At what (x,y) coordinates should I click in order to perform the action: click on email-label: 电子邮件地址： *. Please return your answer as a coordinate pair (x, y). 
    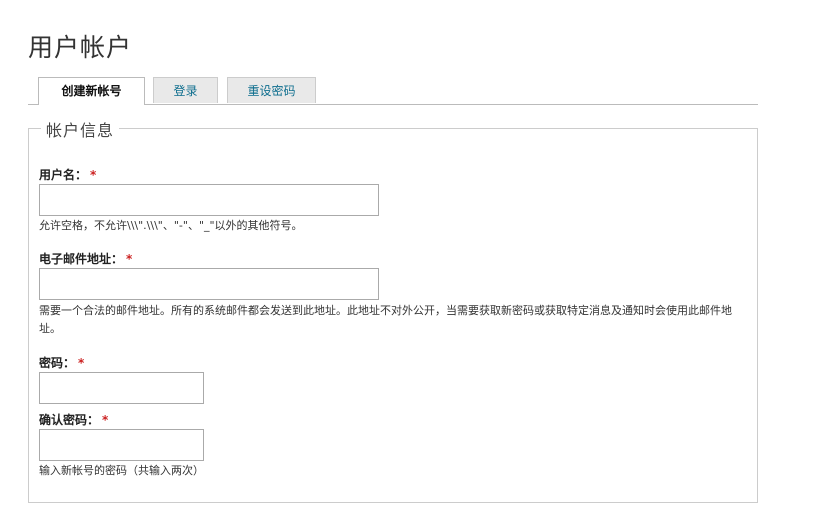
    Looking at the image, I should click on (85, 258).